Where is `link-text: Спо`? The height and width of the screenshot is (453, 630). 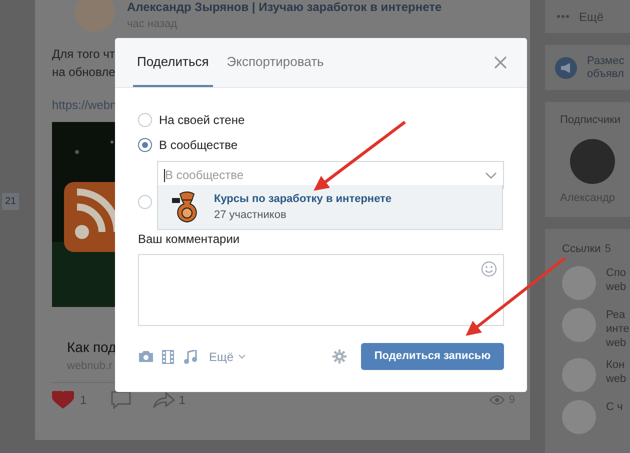 link-text: Спо is located at coordinates (616, 273).